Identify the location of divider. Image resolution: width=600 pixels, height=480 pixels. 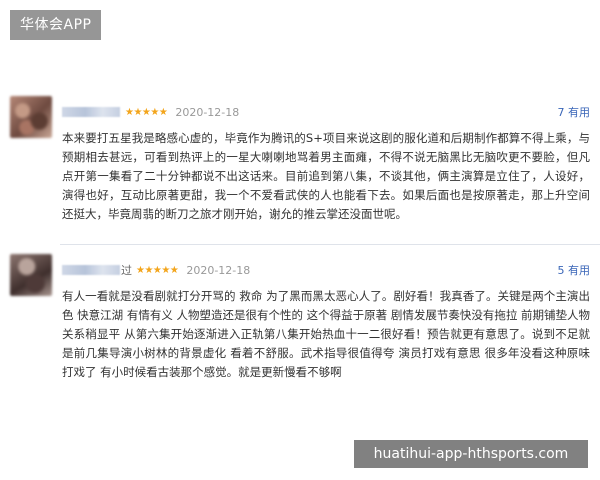
(330, 244).